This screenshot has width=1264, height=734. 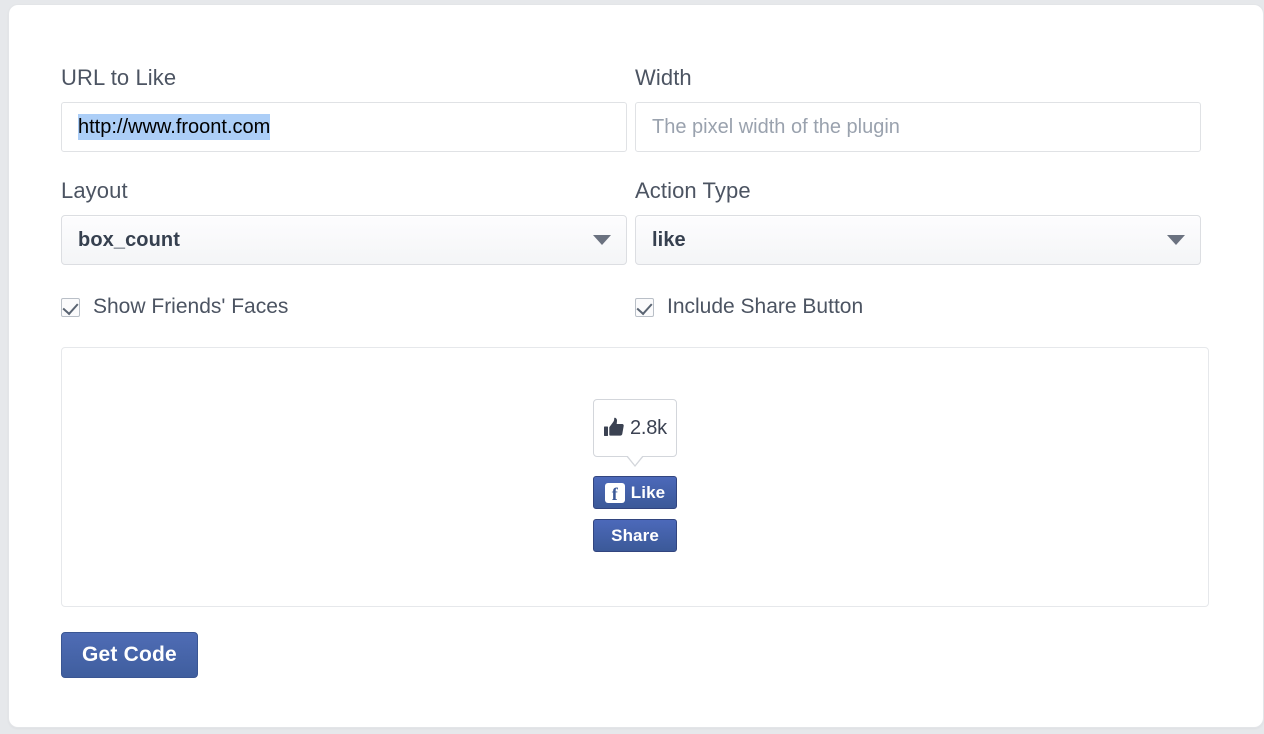 What do you see at coordinates (94, 190) in the screenshot?
I see `layout-field-label: Layout` at bounding box center [94, 190].